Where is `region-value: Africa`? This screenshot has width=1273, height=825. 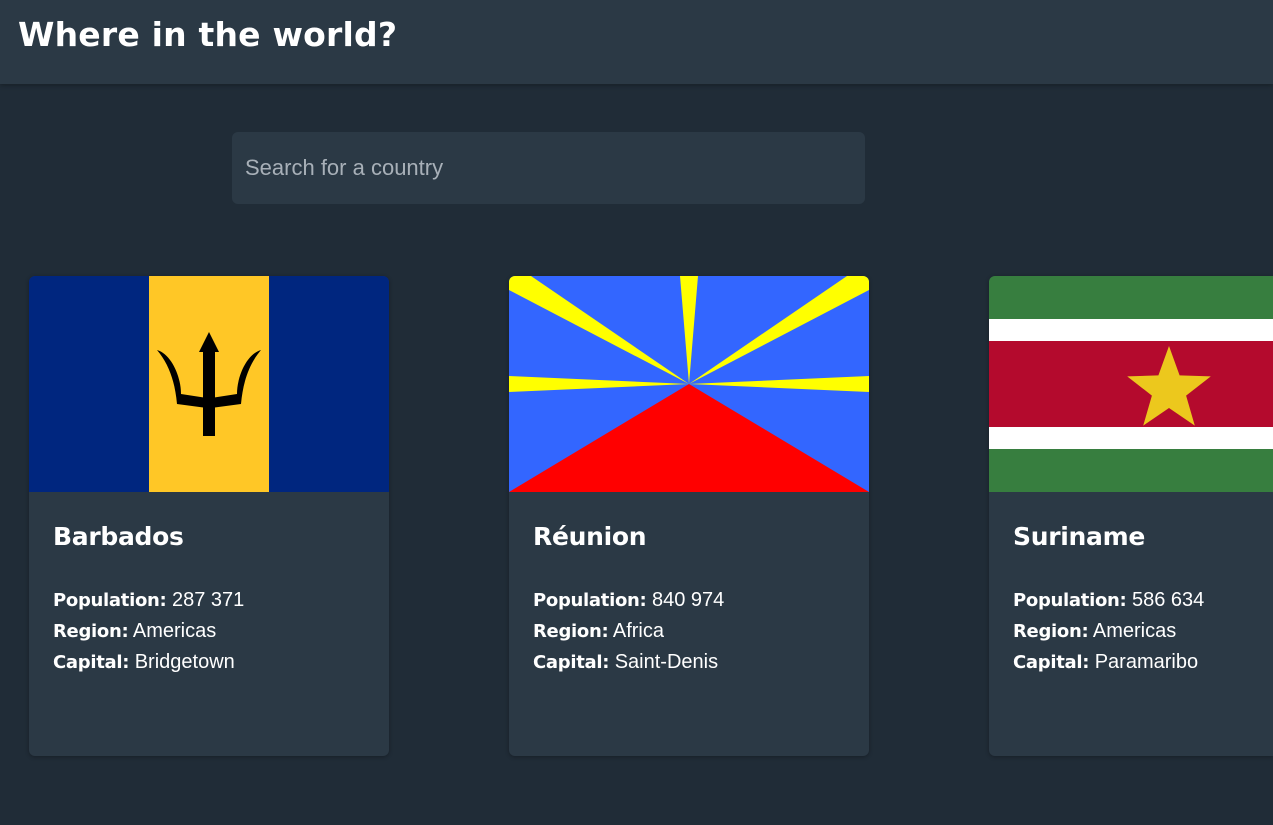 region-value: Africa is located at coordinates (638, 631).